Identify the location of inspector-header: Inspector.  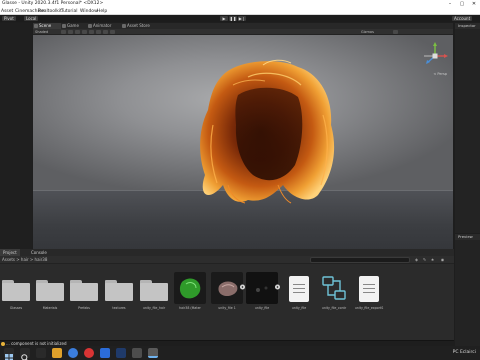
(467, 26).